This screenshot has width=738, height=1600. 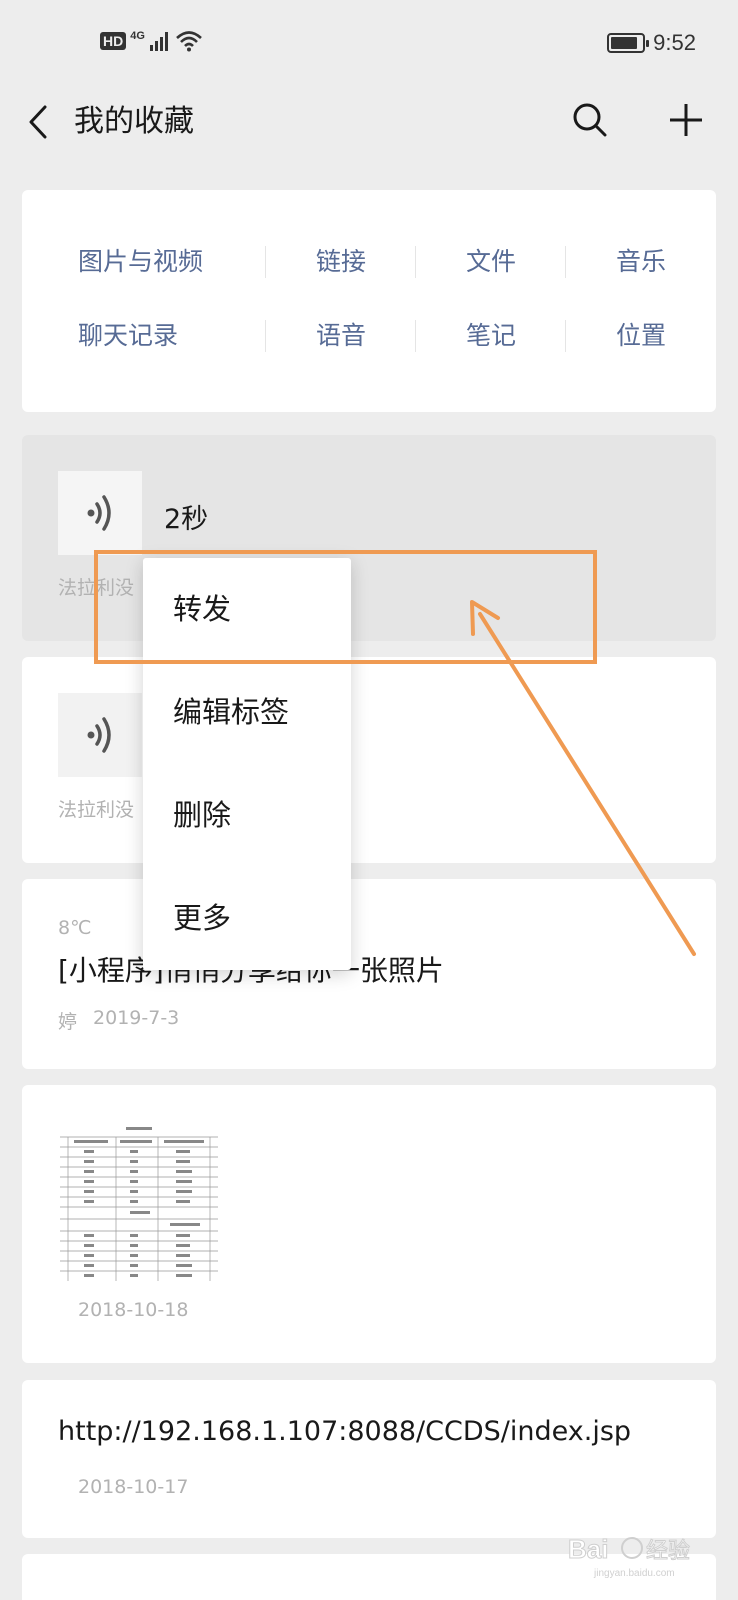 What do you see at coordinates (247, 815) in the screenshot?
I see `menu-item-delete: 删除` at bounding box center [247, 815].